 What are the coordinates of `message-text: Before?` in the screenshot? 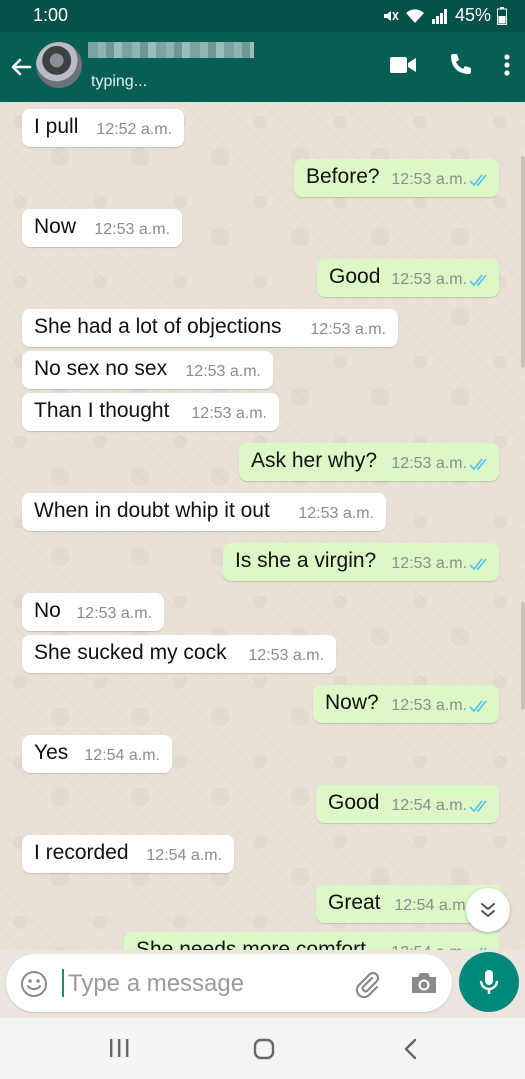 It's located at (343, 176).